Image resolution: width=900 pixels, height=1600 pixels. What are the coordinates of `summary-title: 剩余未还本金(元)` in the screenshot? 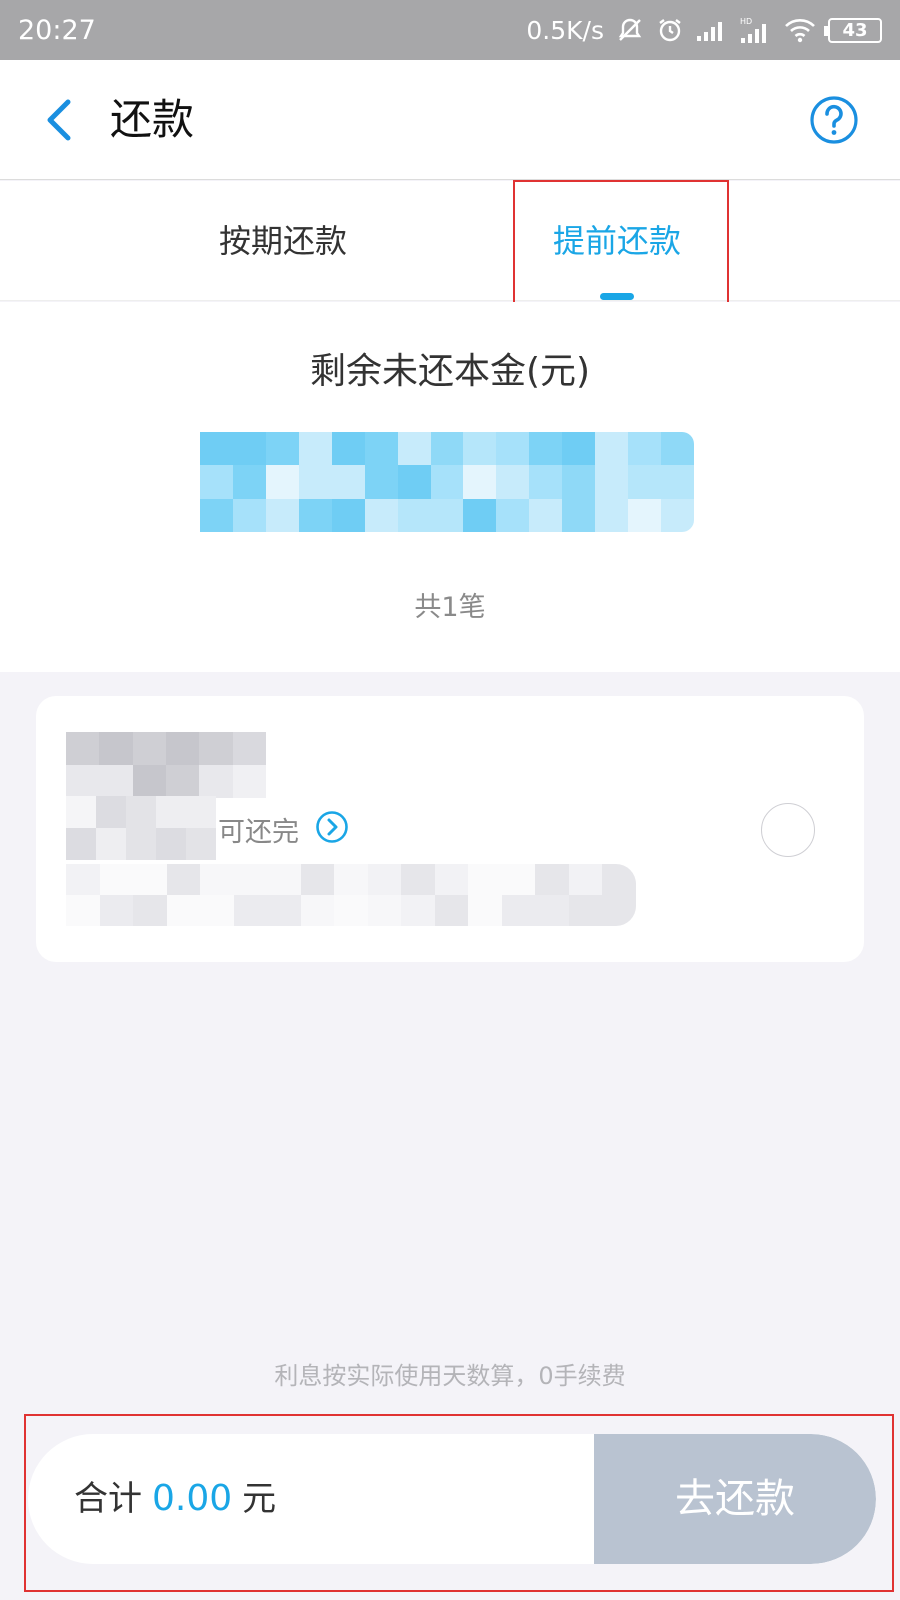 It's located at (450, 371).